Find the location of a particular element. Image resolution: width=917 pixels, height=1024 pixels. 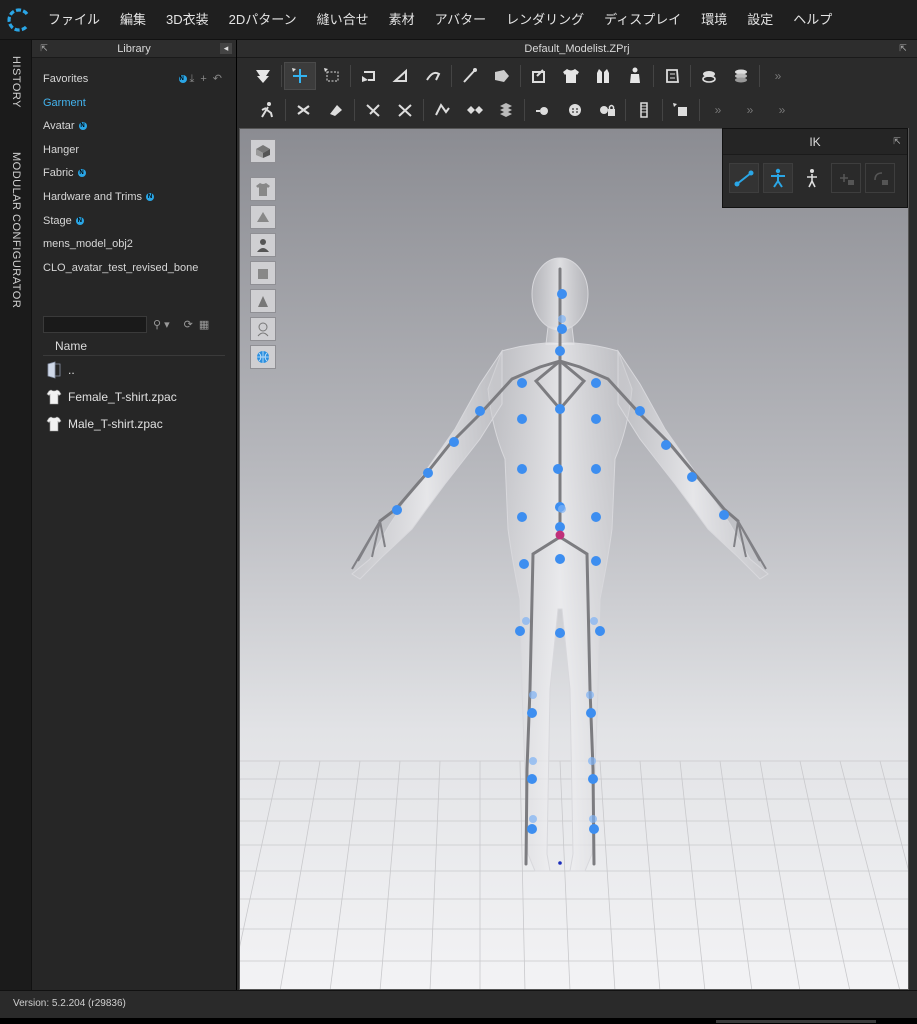

library-item-clo-avatar: CLO_avatar_test_revised_bone is located at coordinates (134, 269).